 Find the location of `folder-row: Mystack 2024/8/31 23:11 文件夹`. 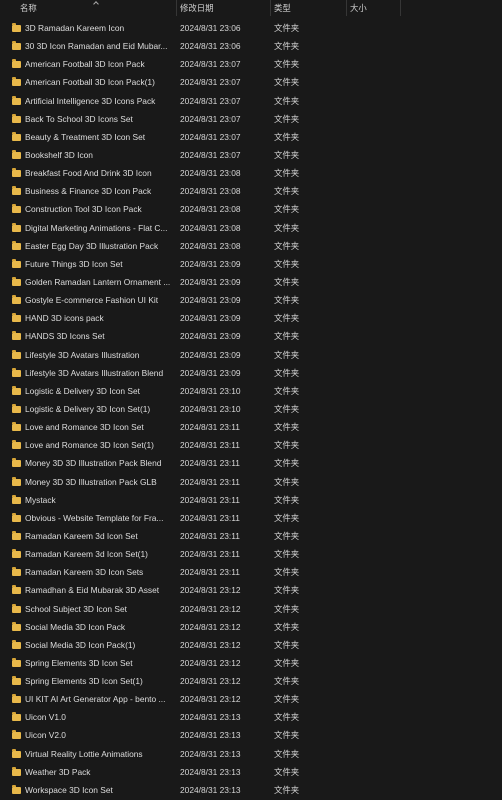

folder-row: Mystack 2024/8/31 23:11 文件夹 is located at coordinates (251, 500).